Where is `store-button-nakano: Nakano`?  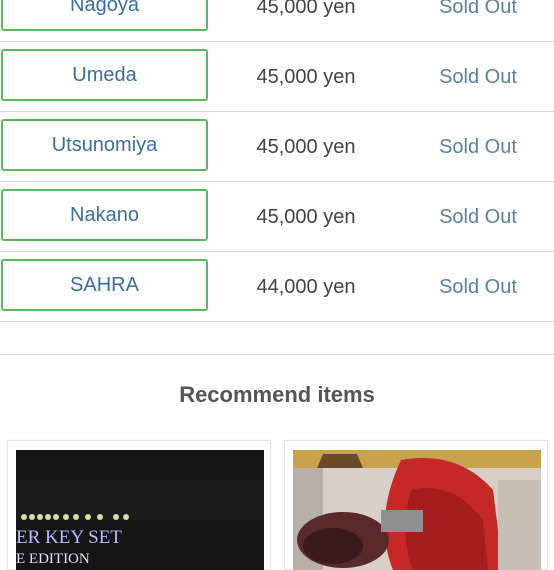 store-button-nakano: Nakano is located at coordinates (104, 215).